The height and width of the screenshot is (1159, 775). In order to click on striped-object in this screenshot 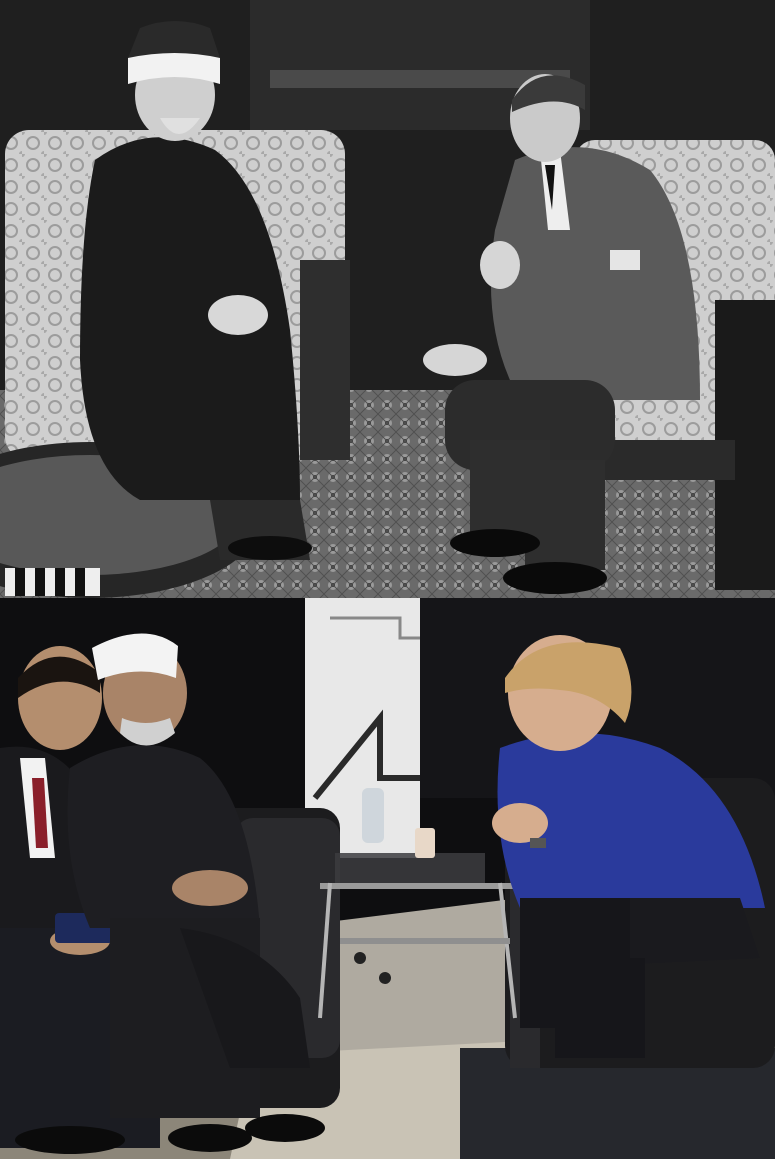, I will do `click(52, 582)`.